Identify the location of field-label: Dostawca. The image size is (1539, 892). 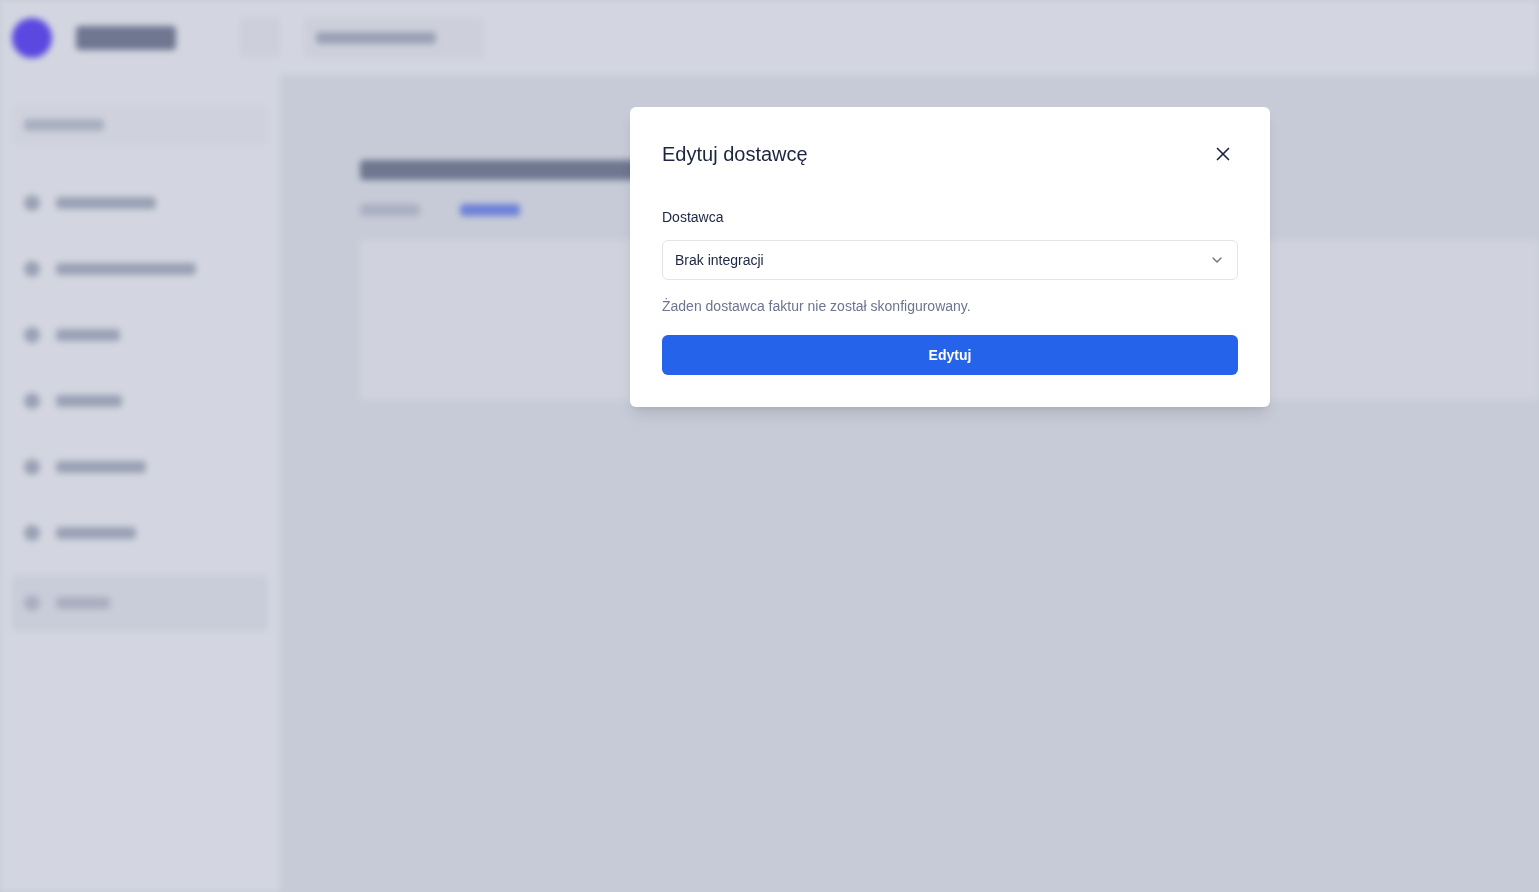
(693, 217).